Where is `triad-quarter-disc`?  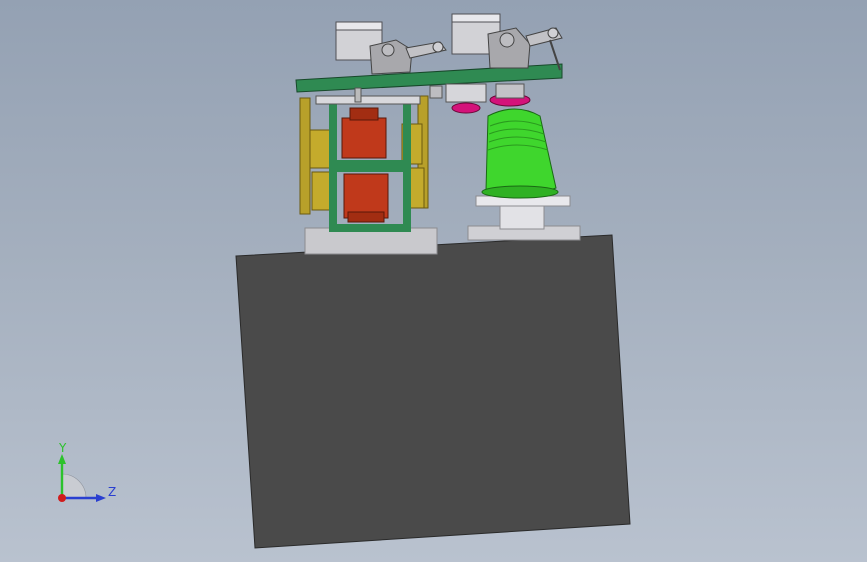
triad-quarter-disc is located at coordinates (74, 486).